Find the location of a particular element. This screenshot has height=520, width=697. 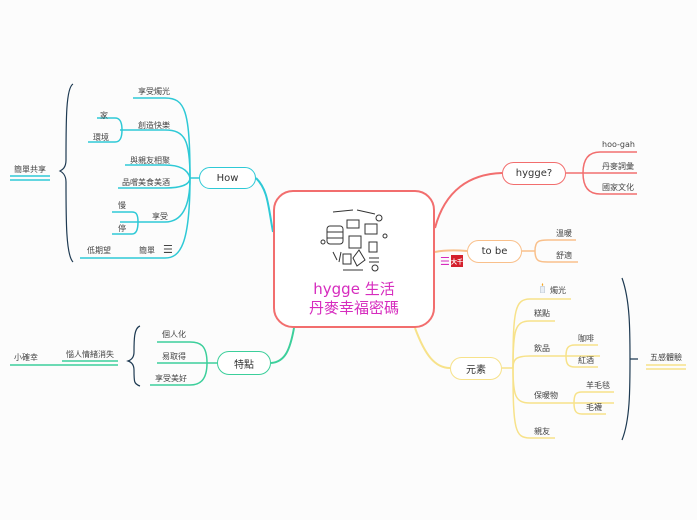

subtopic-enjoy: 享受 is located at coordinates (160, 216).